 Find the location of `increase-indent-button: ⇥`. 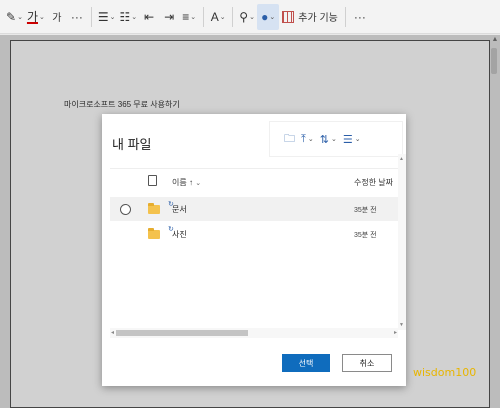

increase-indent-button: ⇥ is located at coordinates (169, 17).